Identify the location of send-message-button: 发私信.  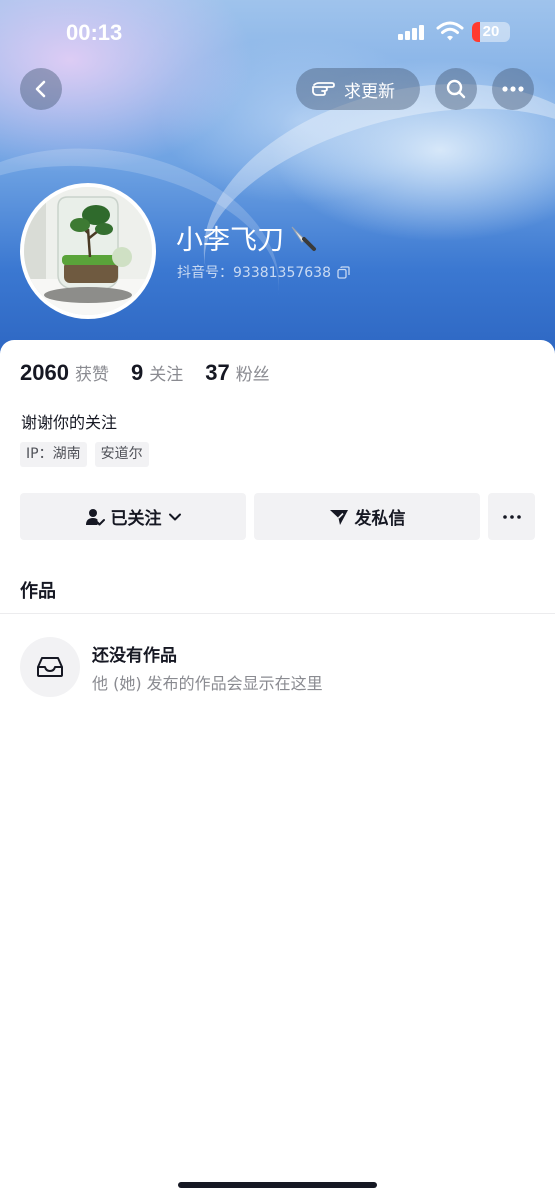
(367, 516).